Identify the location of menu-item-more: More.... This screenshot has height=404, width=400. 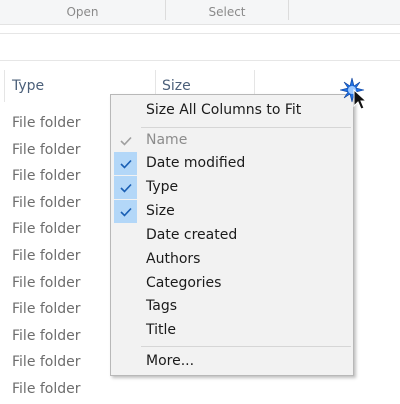
(232, 361).